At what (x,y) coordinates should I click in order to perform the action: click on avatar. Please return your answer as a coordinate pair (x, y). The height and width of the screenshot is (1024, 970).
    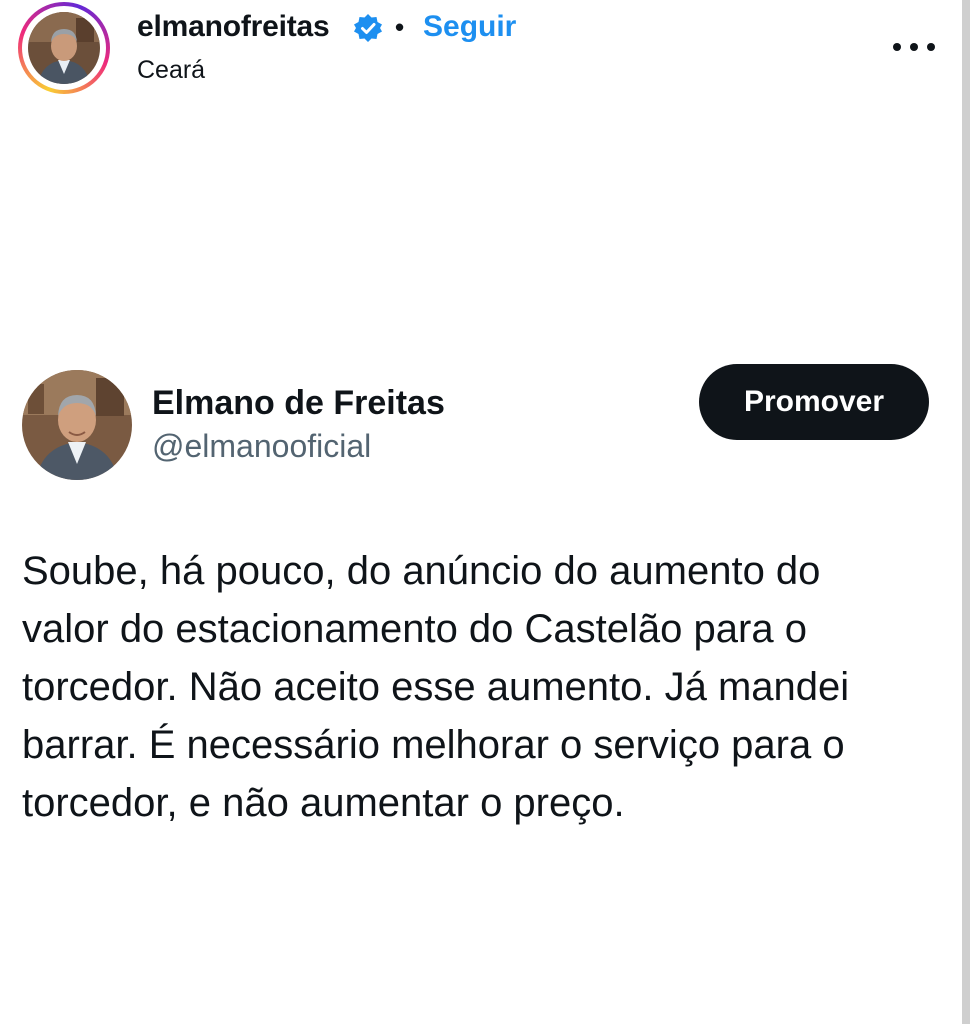
    Looking at the image, I should click on (64, 48).